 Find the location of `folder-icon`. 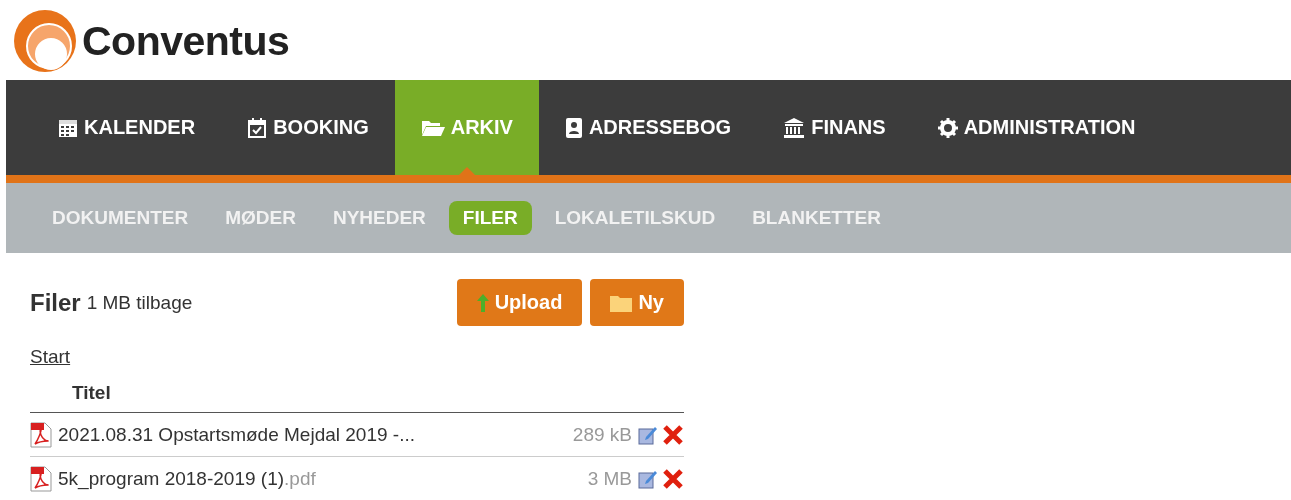

folder-icon is located at coordinates (621, 302).